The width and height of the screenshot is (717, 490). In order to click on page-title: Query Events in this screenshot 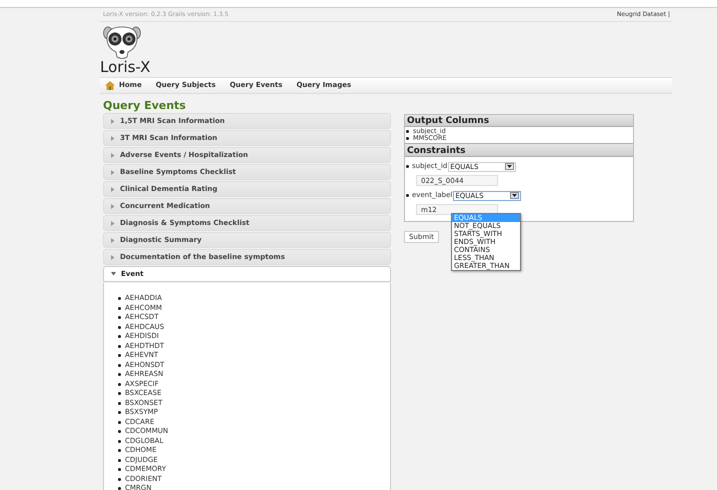, I will do `click(145, 105)`.